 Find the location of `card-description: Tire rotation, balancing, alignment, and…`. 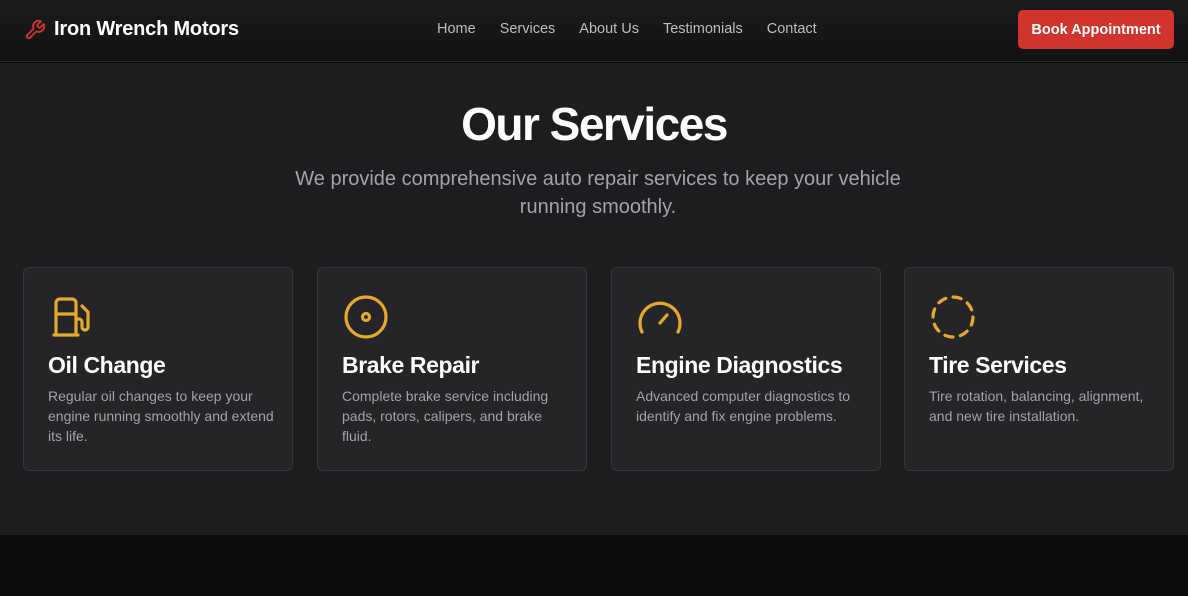

card-description: Tire rotation, balancing, alignment, and… is located at coordinates (1036, 406).